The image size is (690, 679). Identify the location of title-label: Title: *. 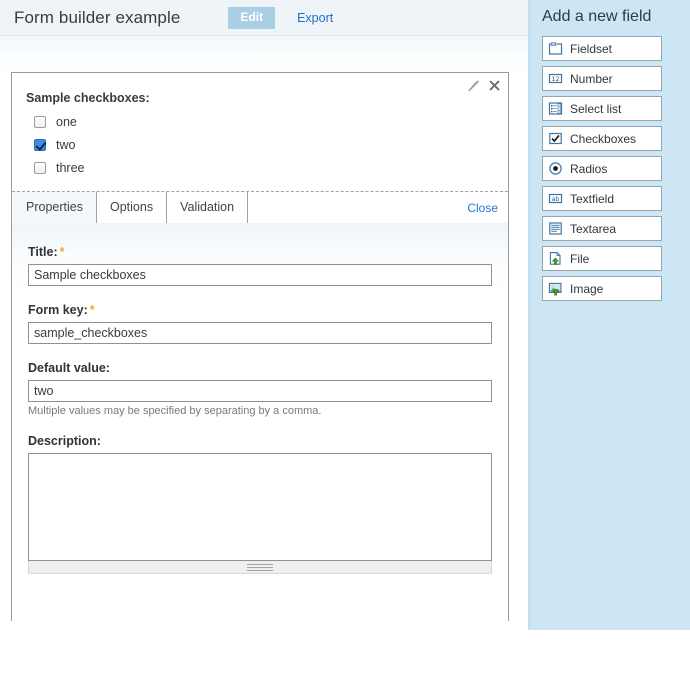
(260, 252).